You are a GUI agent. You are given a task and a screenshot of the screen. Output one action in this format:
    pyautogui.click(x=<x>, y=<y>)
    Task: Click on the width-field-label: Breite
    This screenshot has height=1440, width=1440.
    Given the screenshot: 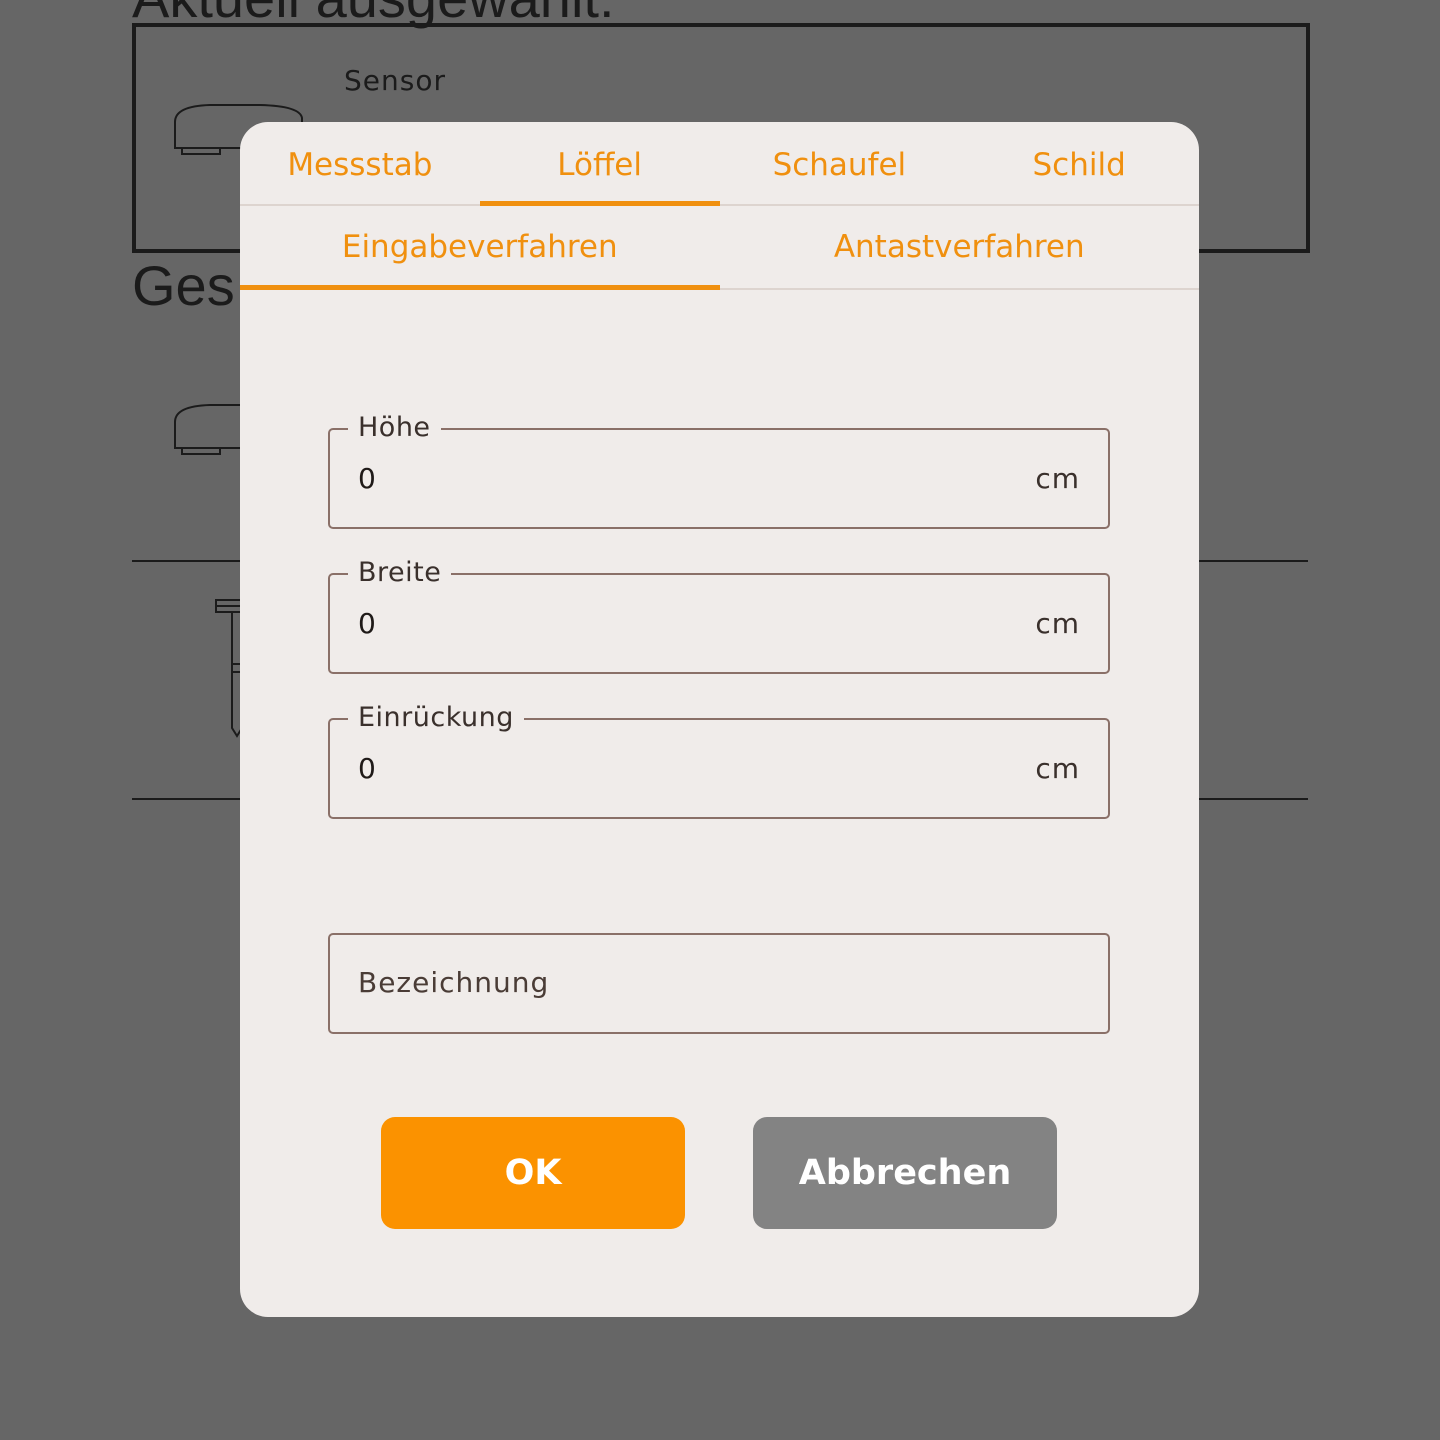 What is the action you would take?
    pyautogui.click(x=400, y=573)
    